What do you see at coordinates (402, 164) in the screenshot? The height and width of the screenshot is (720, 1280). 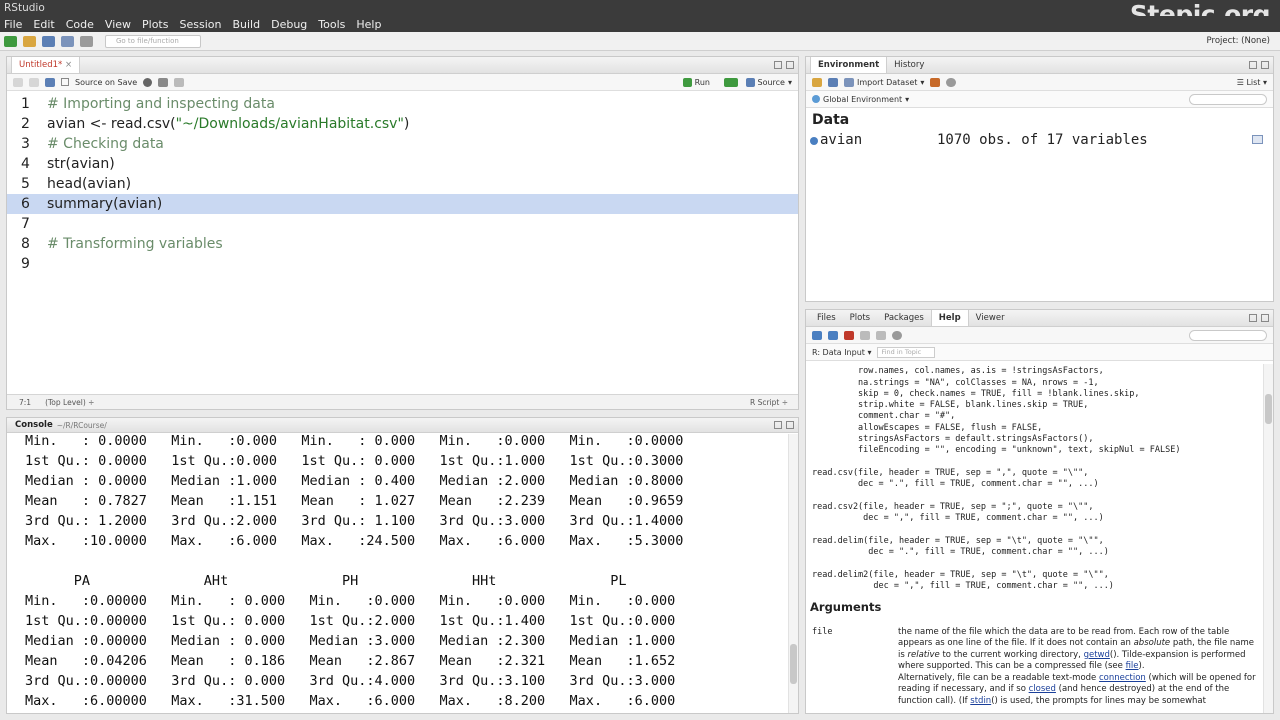 I see `code-line: 4 str(avian)` at bounding box center [402, 164].